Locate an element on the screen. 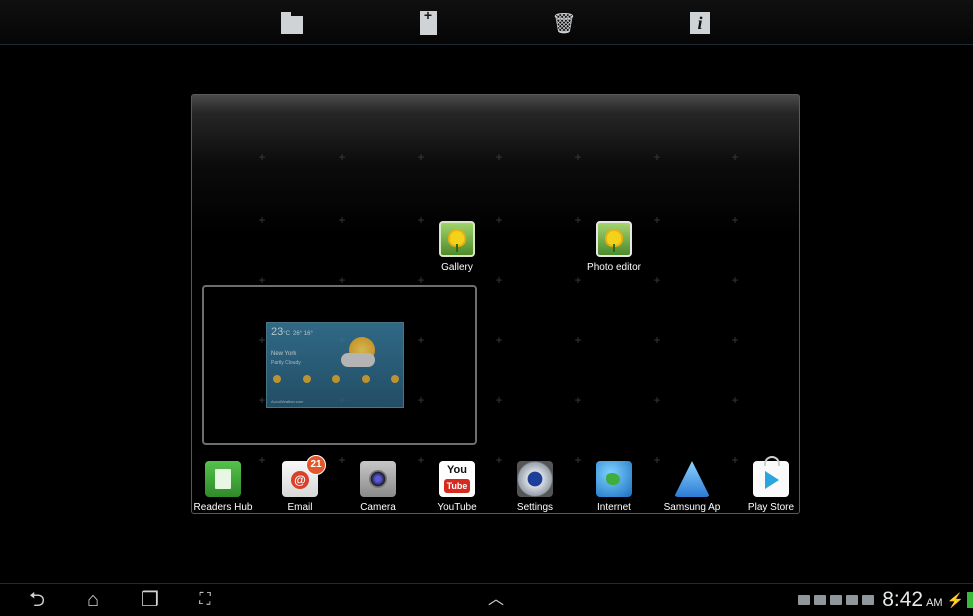 Image resolution: width=973 pixels, height=616 pixels. clock-ampm: AM is located at coordinates (934, 603).